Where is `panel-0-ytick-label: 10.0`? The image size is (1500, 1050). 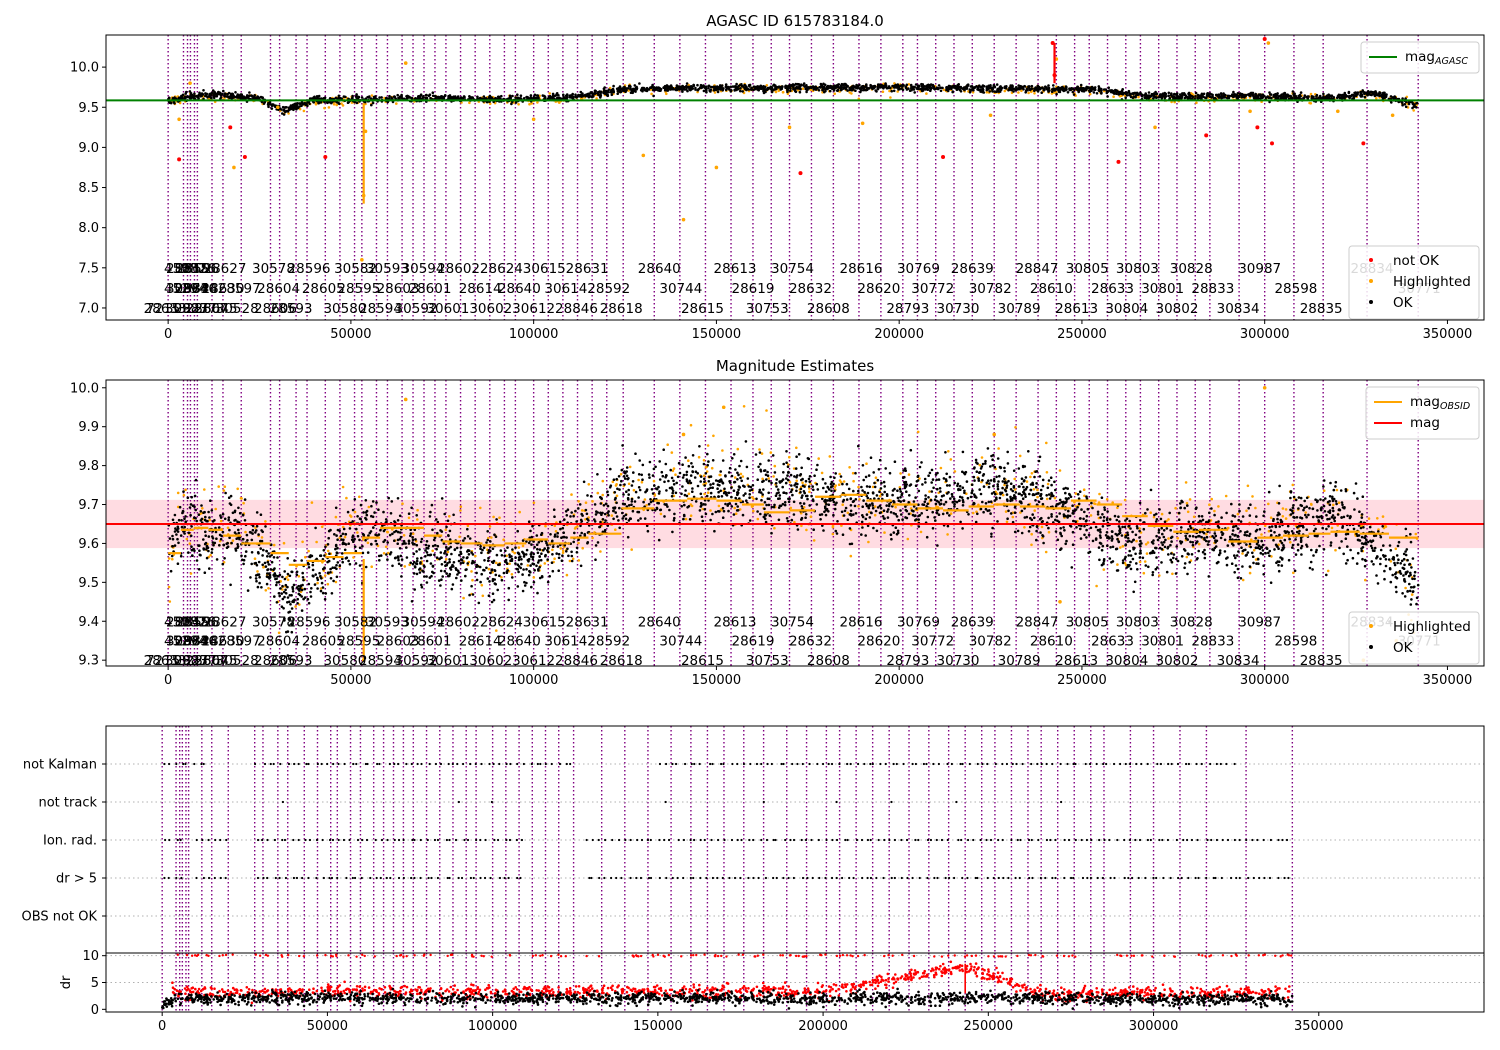 panel-0-ytick-label: 10.0 is located at coordinates (84, 68).